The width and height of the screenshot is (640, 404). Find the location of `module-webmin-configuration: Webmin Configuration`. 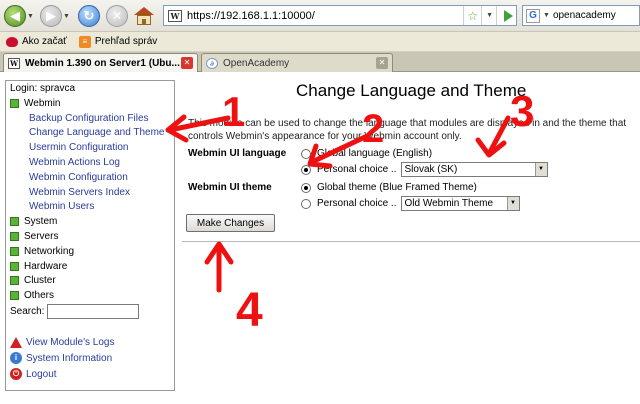

module-webmin-configuration: Webmin Configuration is located at coordinates (90, 177).